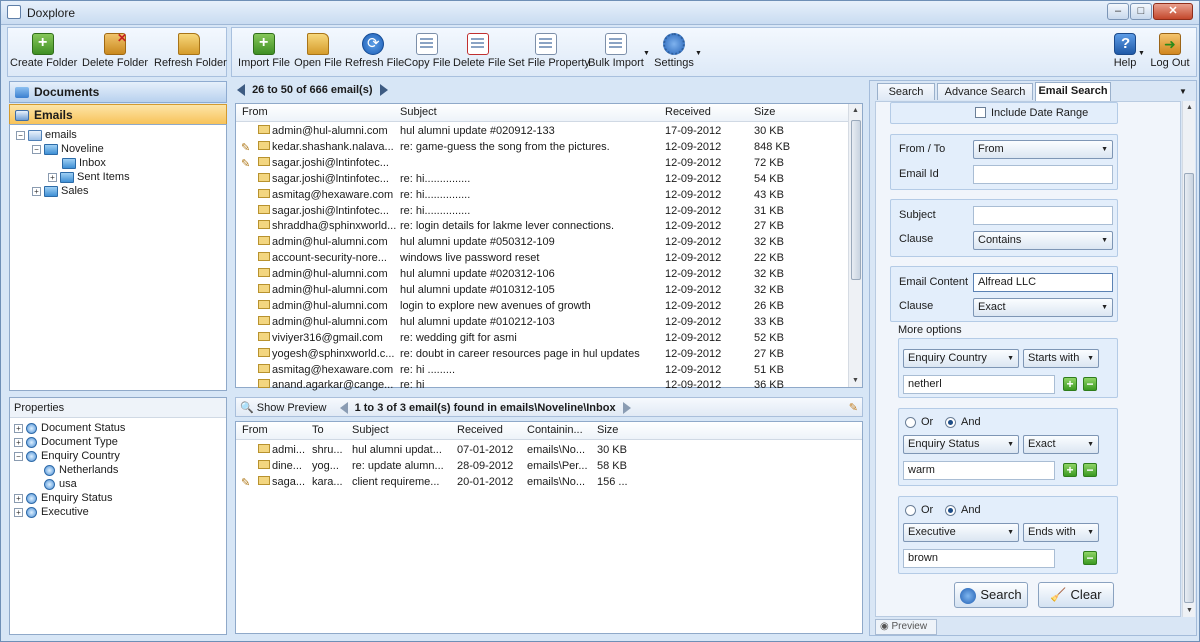 The height and width of the screenshot is (642, 1200). Describe the element at coordinates (292, 408) in the screenshot. I see `show-preview-toggle: Show Preview` at that location.